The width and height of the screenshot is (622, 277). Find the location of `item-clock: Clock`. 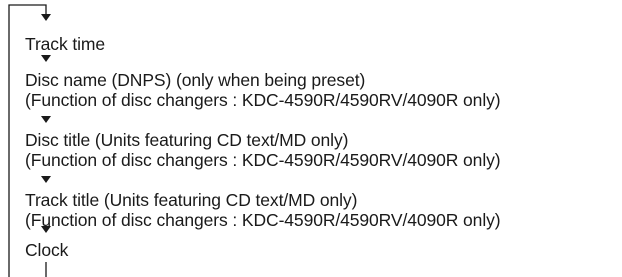

item-clock: Clock is located at coordinates (47, 250).